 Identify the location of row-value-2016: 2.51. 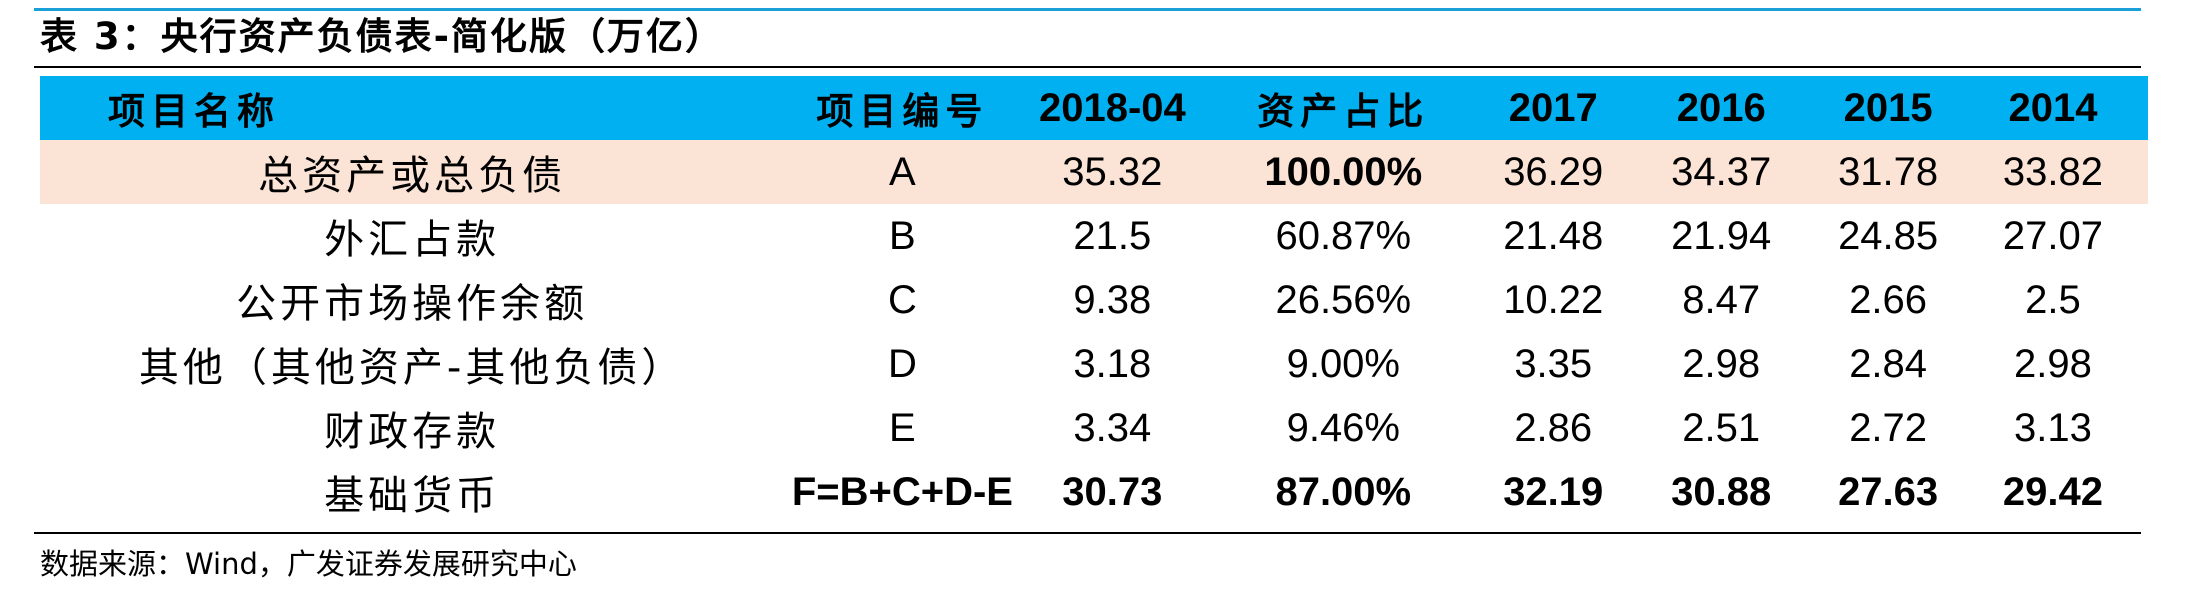
(1721, 427).